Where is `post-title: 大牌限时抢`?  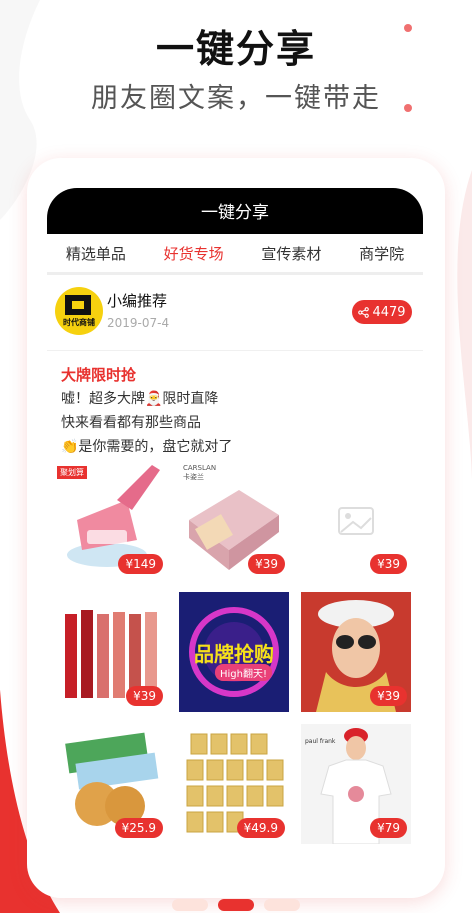 post-title: 大牌限时抢 is located at coordinates (99, 375).